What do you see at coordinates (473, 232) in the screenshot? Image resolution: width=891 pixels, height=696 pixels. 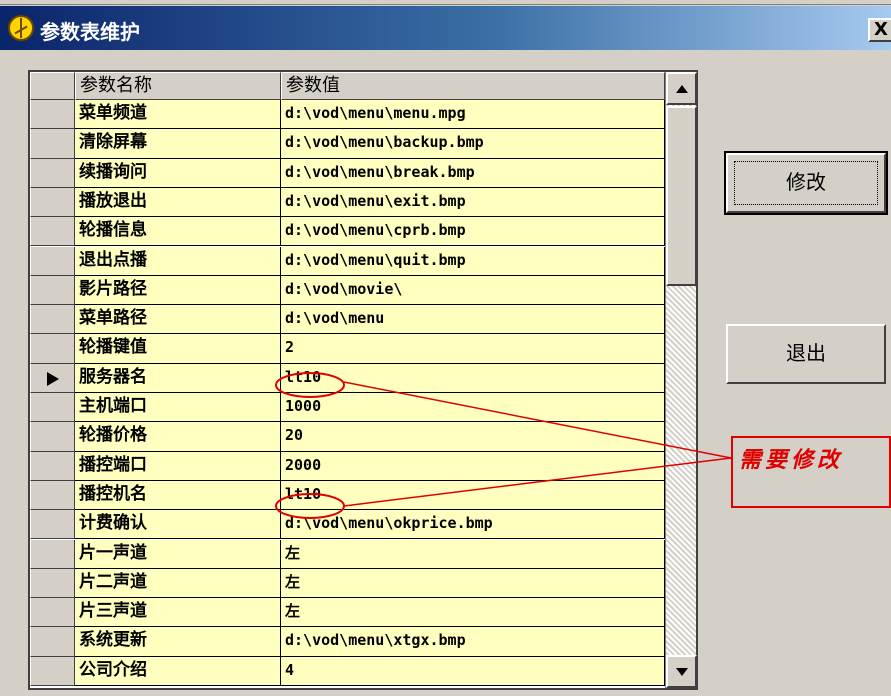 I see `param-value-cell: d:\vod\menu\cprb.bmp` at bounding box center [473, 232].